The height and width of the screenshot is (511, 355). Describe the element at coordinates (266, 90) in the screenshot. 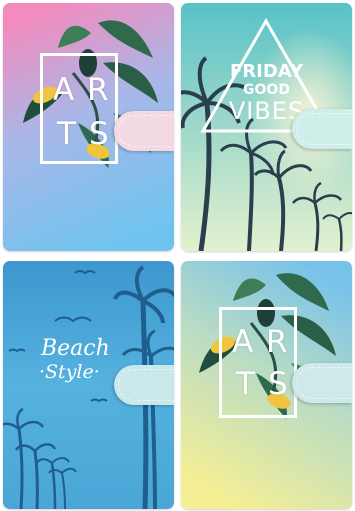

I see `good-text: GOOD` at that location.